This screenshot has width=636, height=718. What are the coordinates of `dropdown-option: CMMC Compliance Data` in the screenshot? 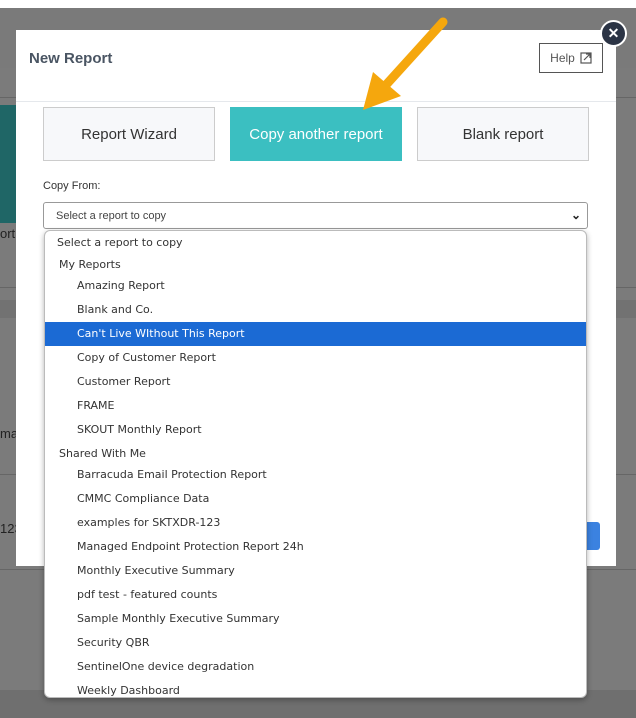 It's located at (315, 499).